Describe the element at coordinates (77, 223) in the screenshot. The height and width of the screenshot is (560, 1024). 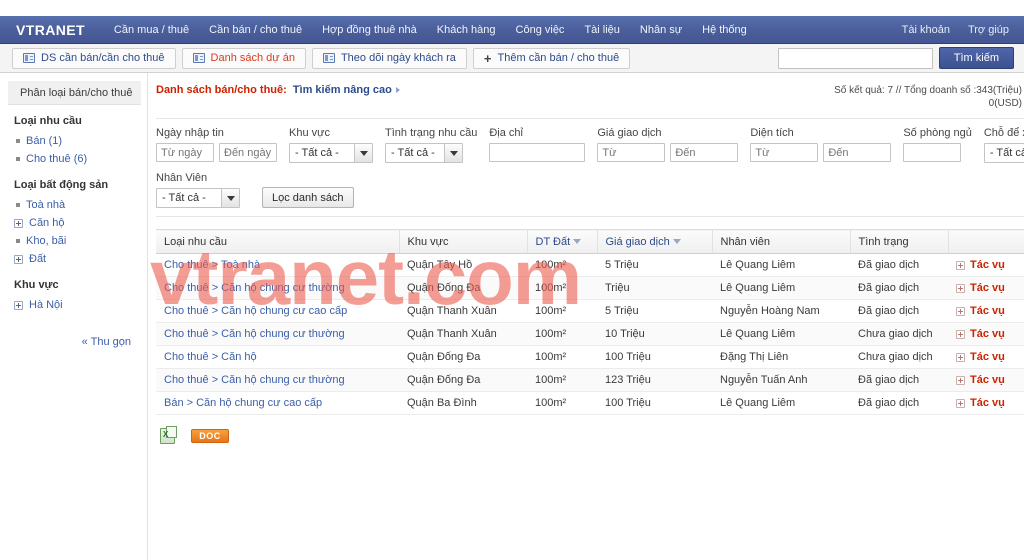
I see `sidebar-item-can-ho: Căn hộ` at that location.